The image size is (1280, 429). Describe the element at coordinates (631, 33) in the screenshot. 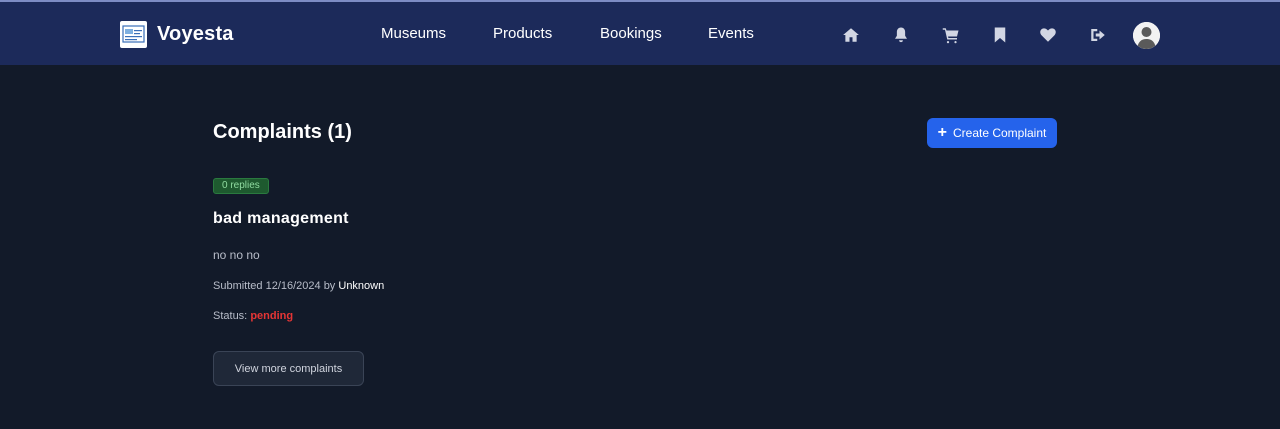

I see `nav-bookings: Bookings` at that location.